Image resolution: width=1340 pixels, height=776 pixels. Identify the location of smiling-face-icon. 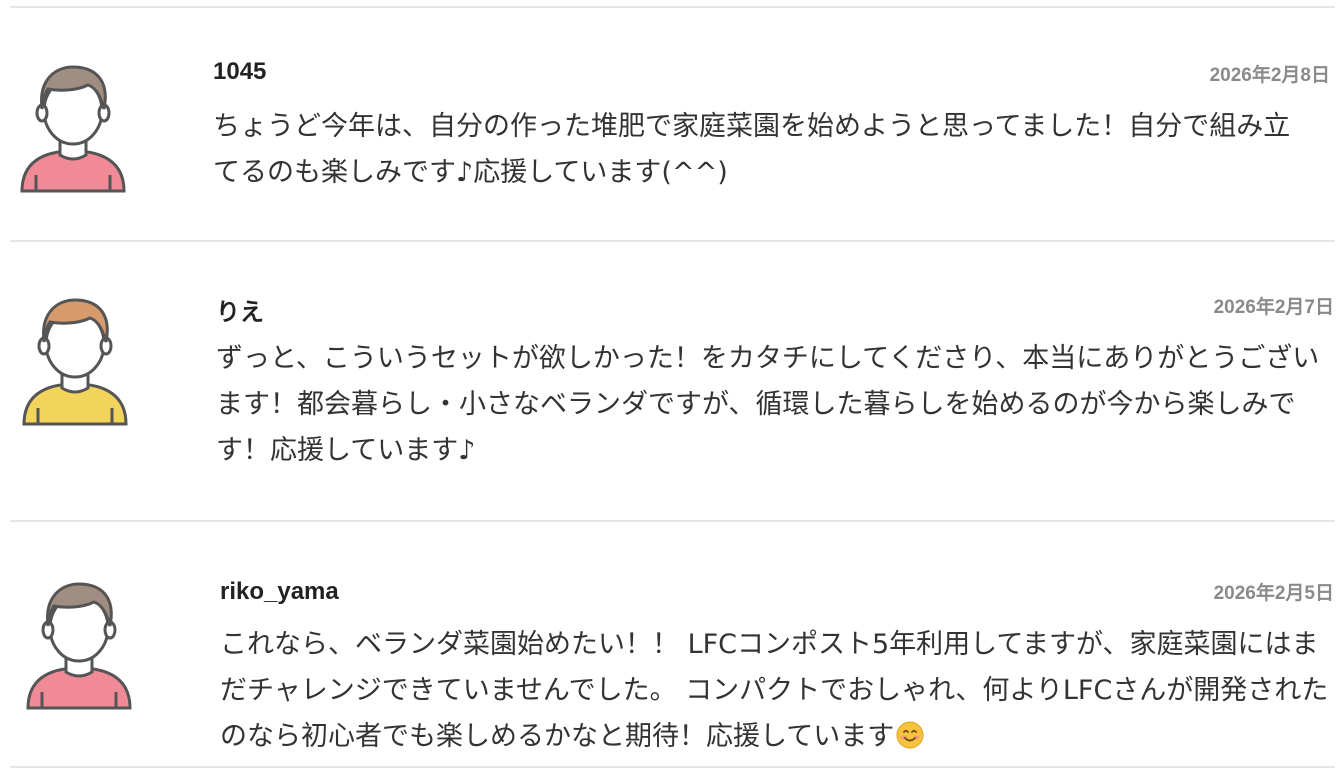
(910, 733).